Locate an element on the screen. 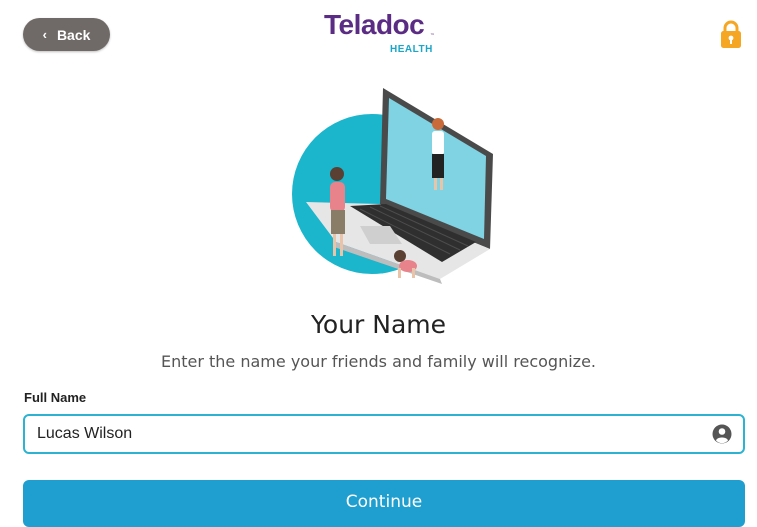 The image size is (757, 527). user-circle-icon is located at coordinates (722, 434).